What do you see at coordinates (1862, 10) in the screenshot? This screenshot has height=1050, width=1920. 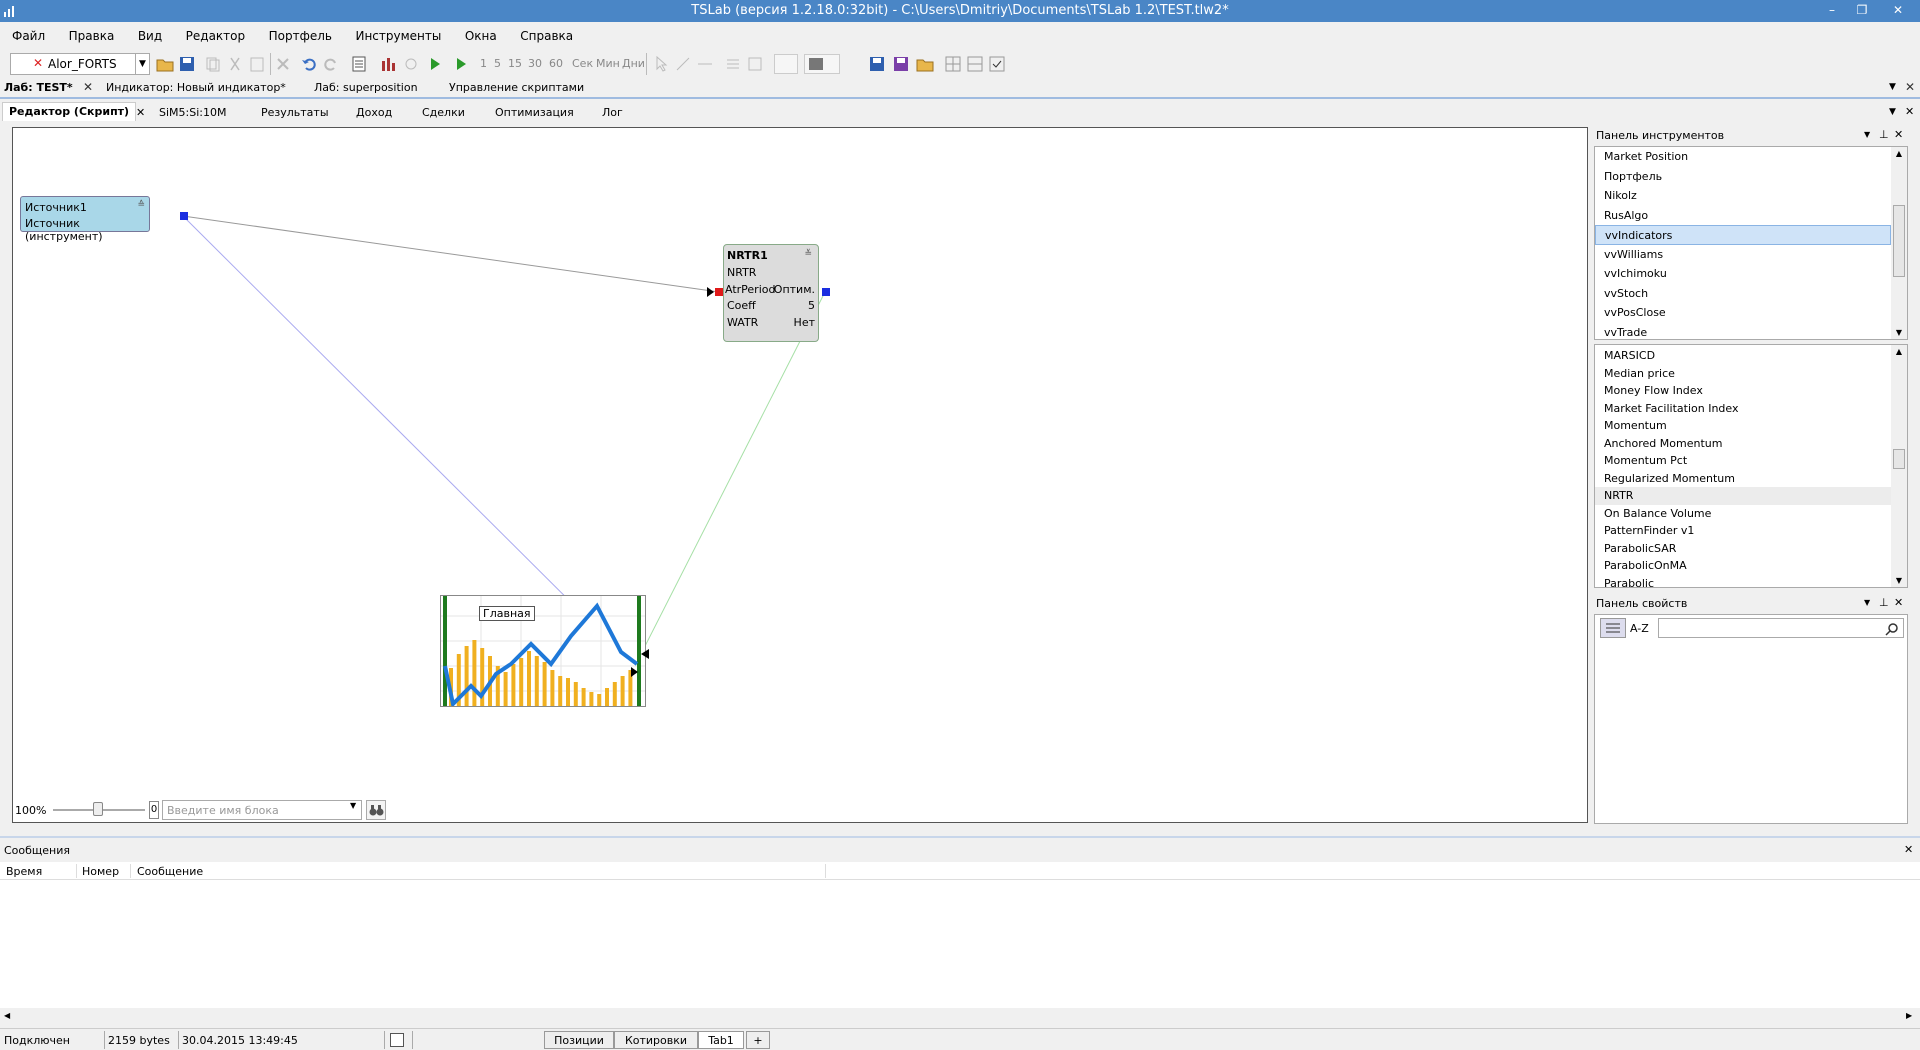 I see `restore-button: ❐` at bounding box center [1862, 10].